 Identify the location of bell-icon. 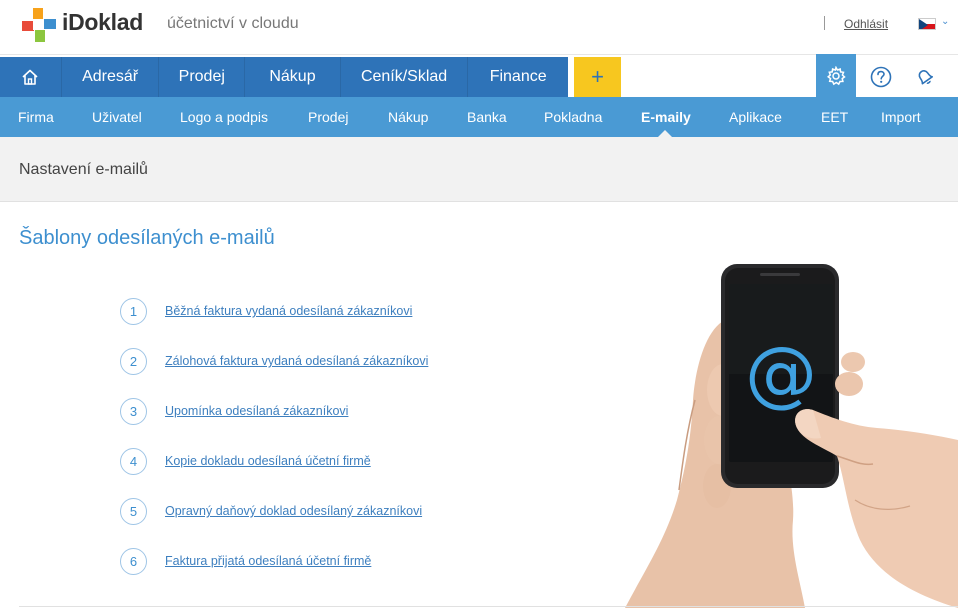
(926, 77).